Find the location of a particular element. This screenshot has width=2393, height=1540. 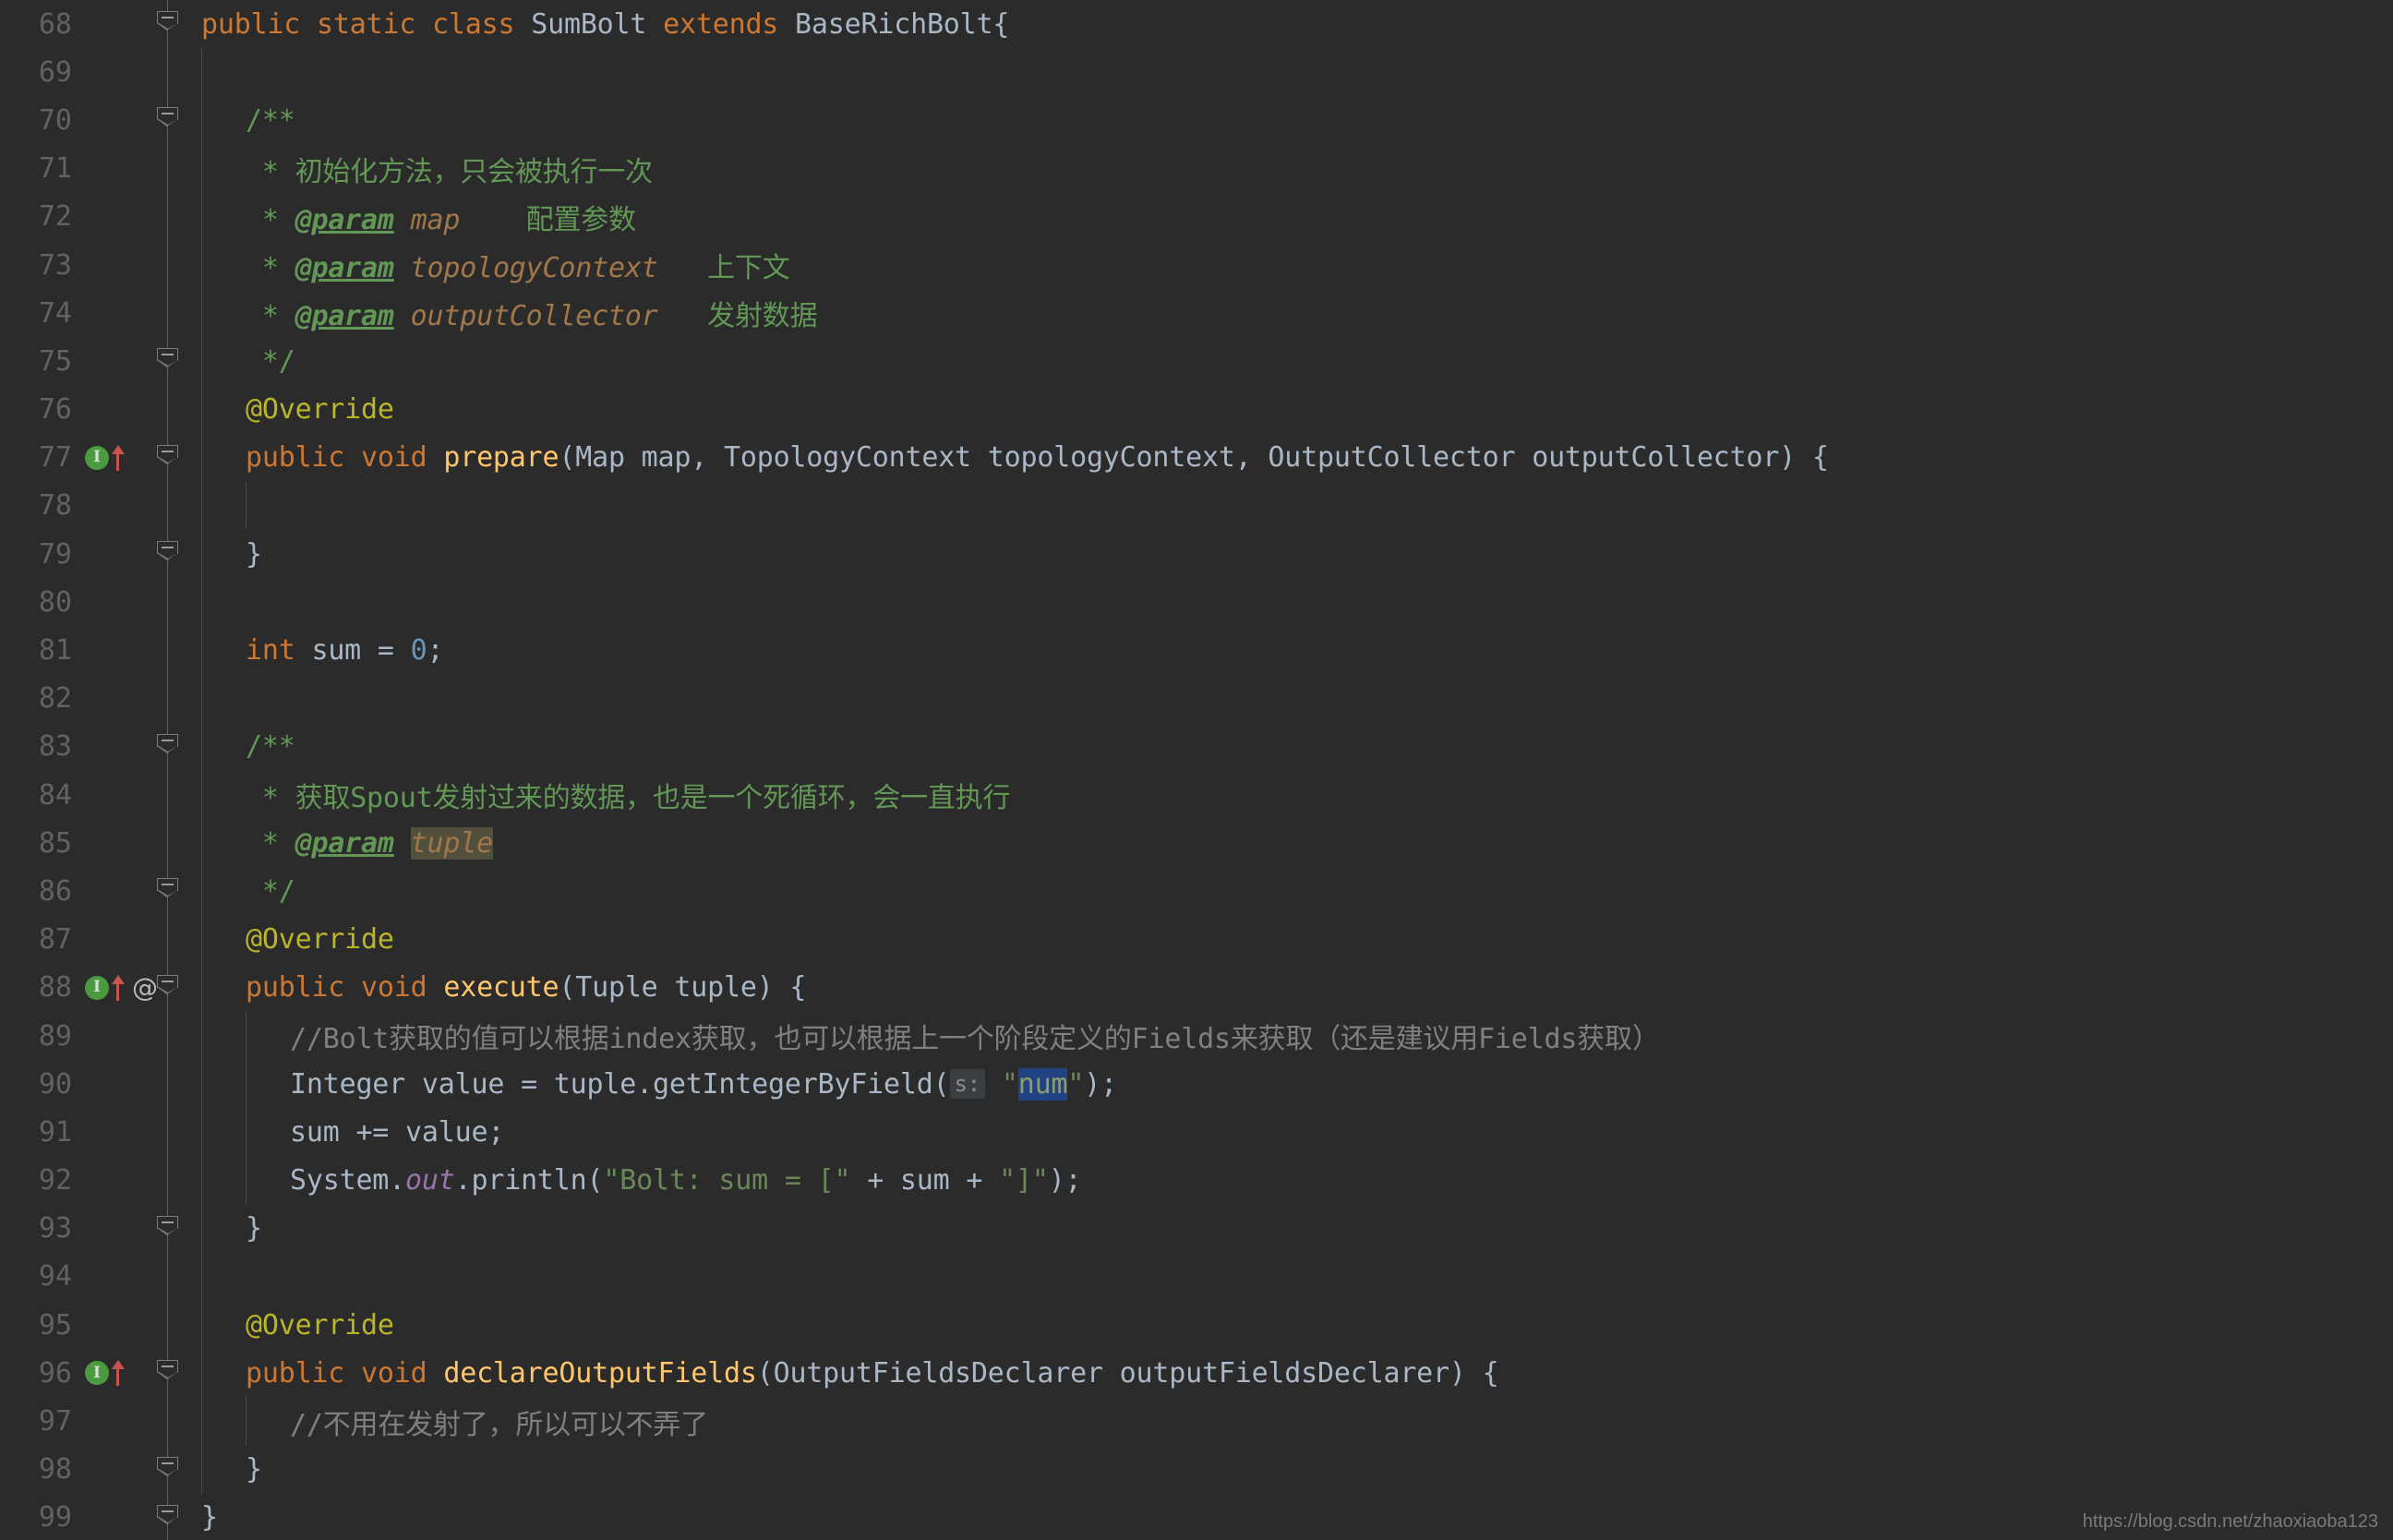

token-ident: ( is located at coordinates (941, 1084).